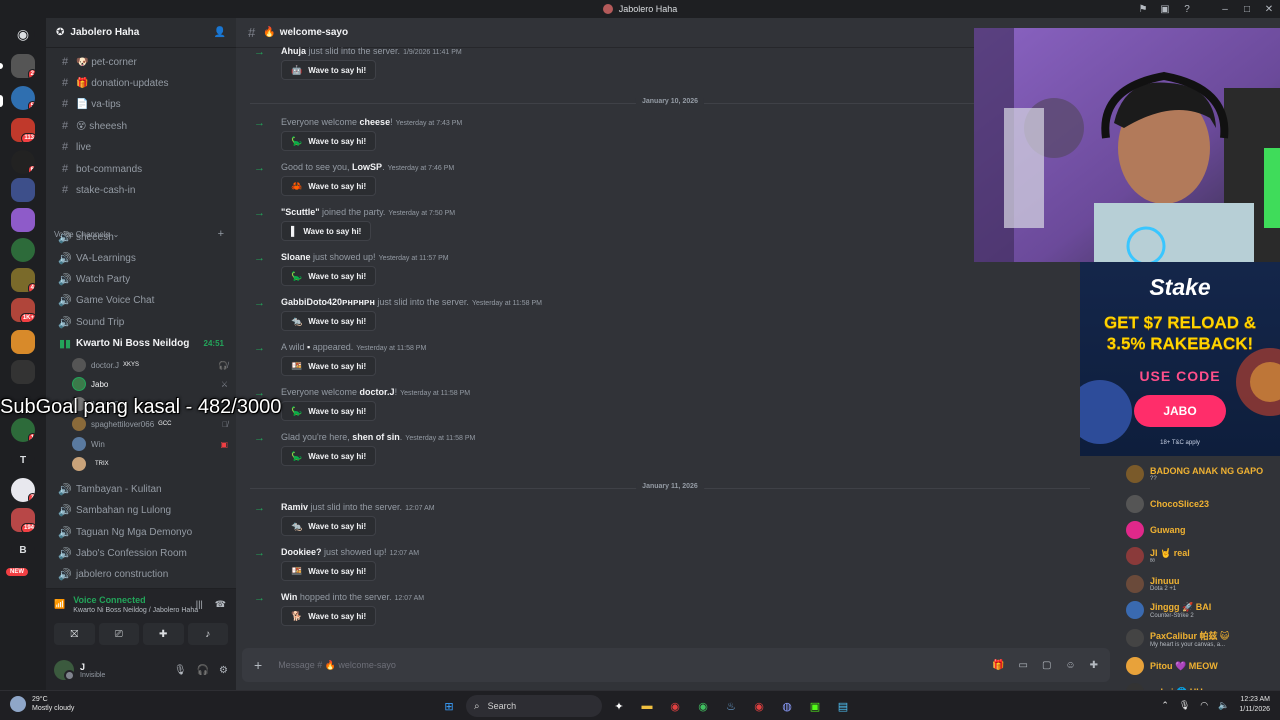 Image resolution: width=1280 pixels, height=720 pixels. I want to click on user-panel: J Invisible 🎙 🎧 ⚙, so click(141, 670).